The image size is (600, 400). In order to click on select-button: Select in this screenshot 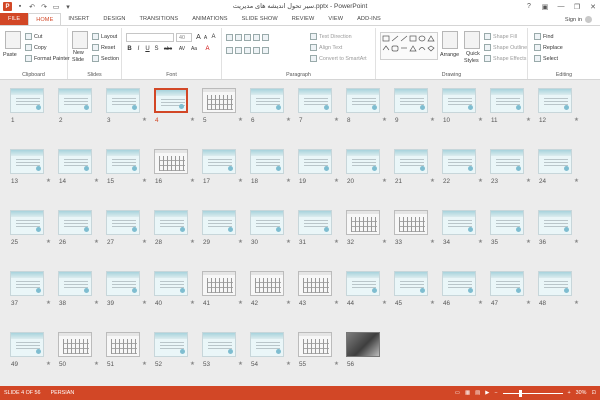, I will do `click(546, 58)`.